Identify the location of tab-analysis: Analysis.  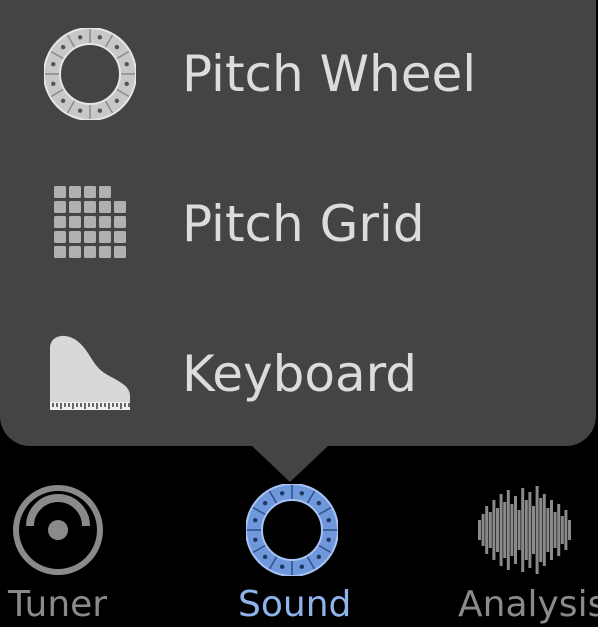
(499, 544).